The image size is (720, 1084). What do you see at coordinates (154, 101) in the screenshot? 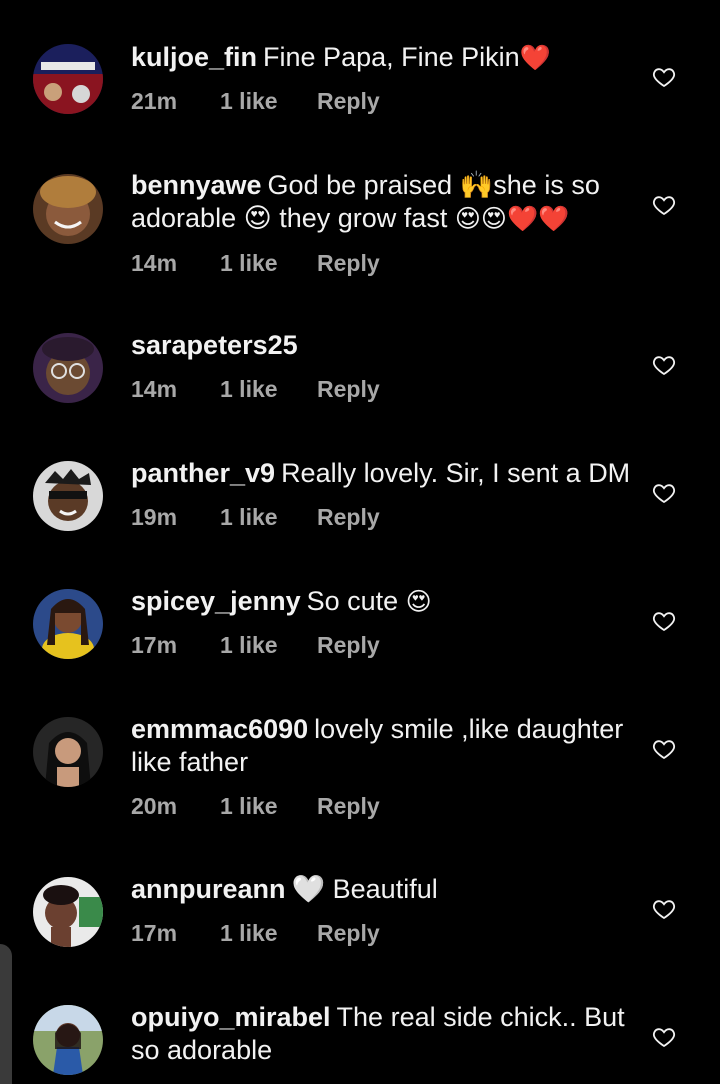
I see `comment-time: 21m` at bounding box center [154, 101].